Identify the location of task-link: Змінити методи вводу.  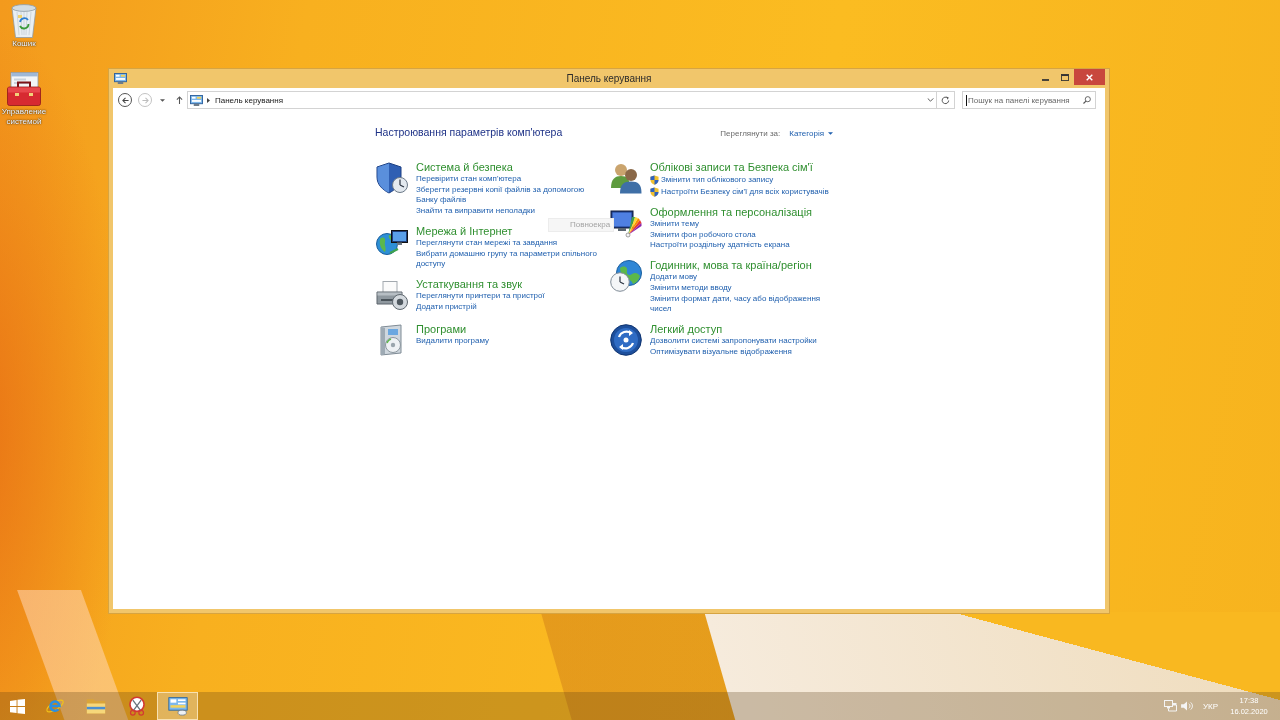
(691, 288).